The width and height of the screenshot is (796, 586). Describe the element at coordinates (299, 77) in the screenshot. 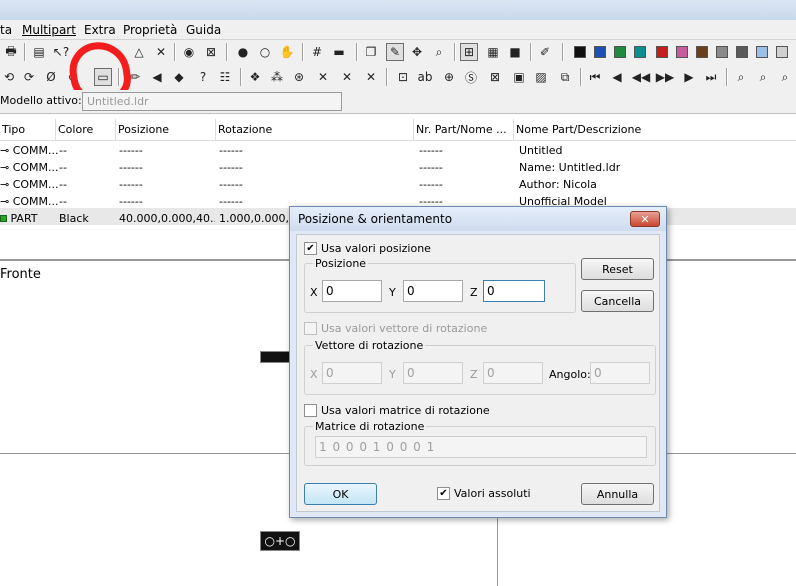

I see `snap-icon: ⊛` at that location.